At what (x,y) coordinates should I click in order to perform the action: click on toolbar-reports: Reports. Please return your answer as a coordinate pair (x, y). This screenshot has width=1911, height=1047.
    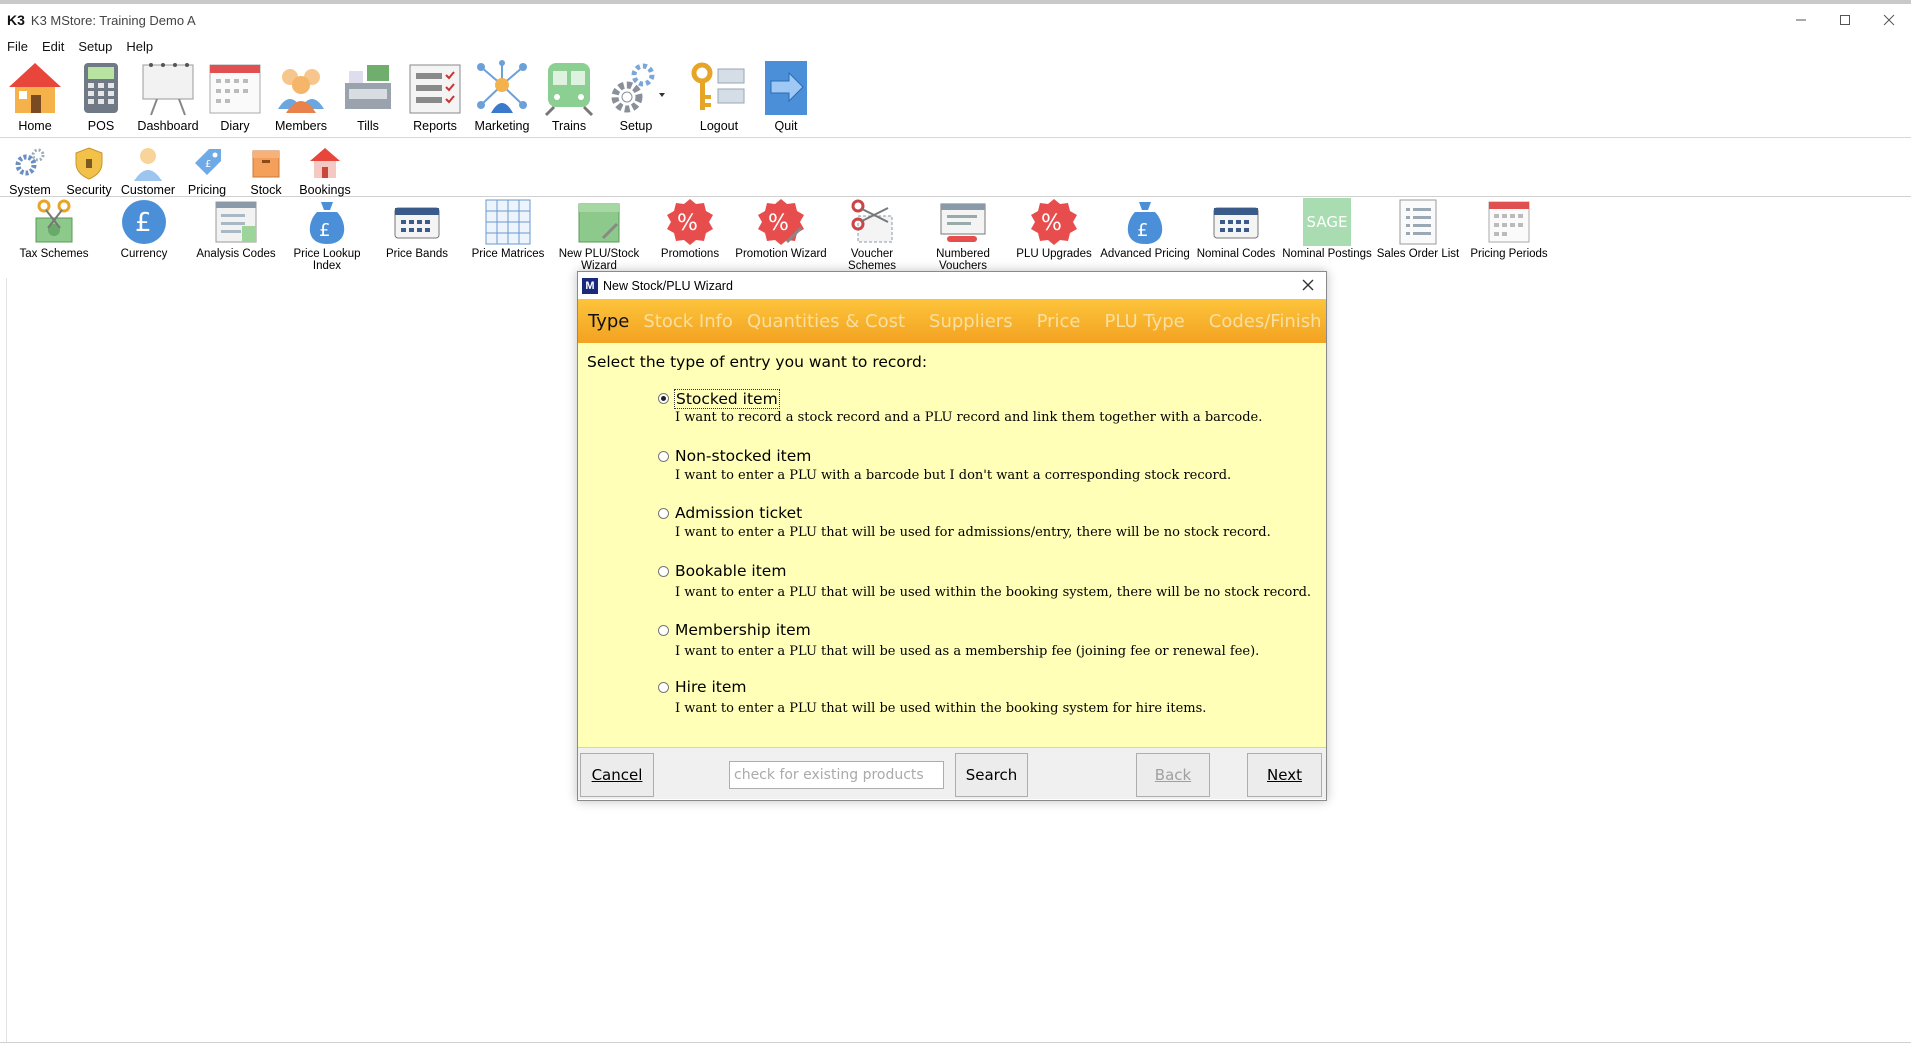
    Looking at the image, I should click on (435, 98).